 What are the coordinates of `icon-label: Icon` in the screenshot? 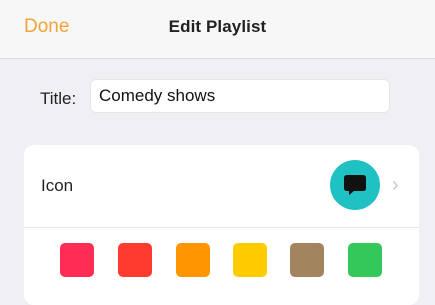 It's located at (57, 185).